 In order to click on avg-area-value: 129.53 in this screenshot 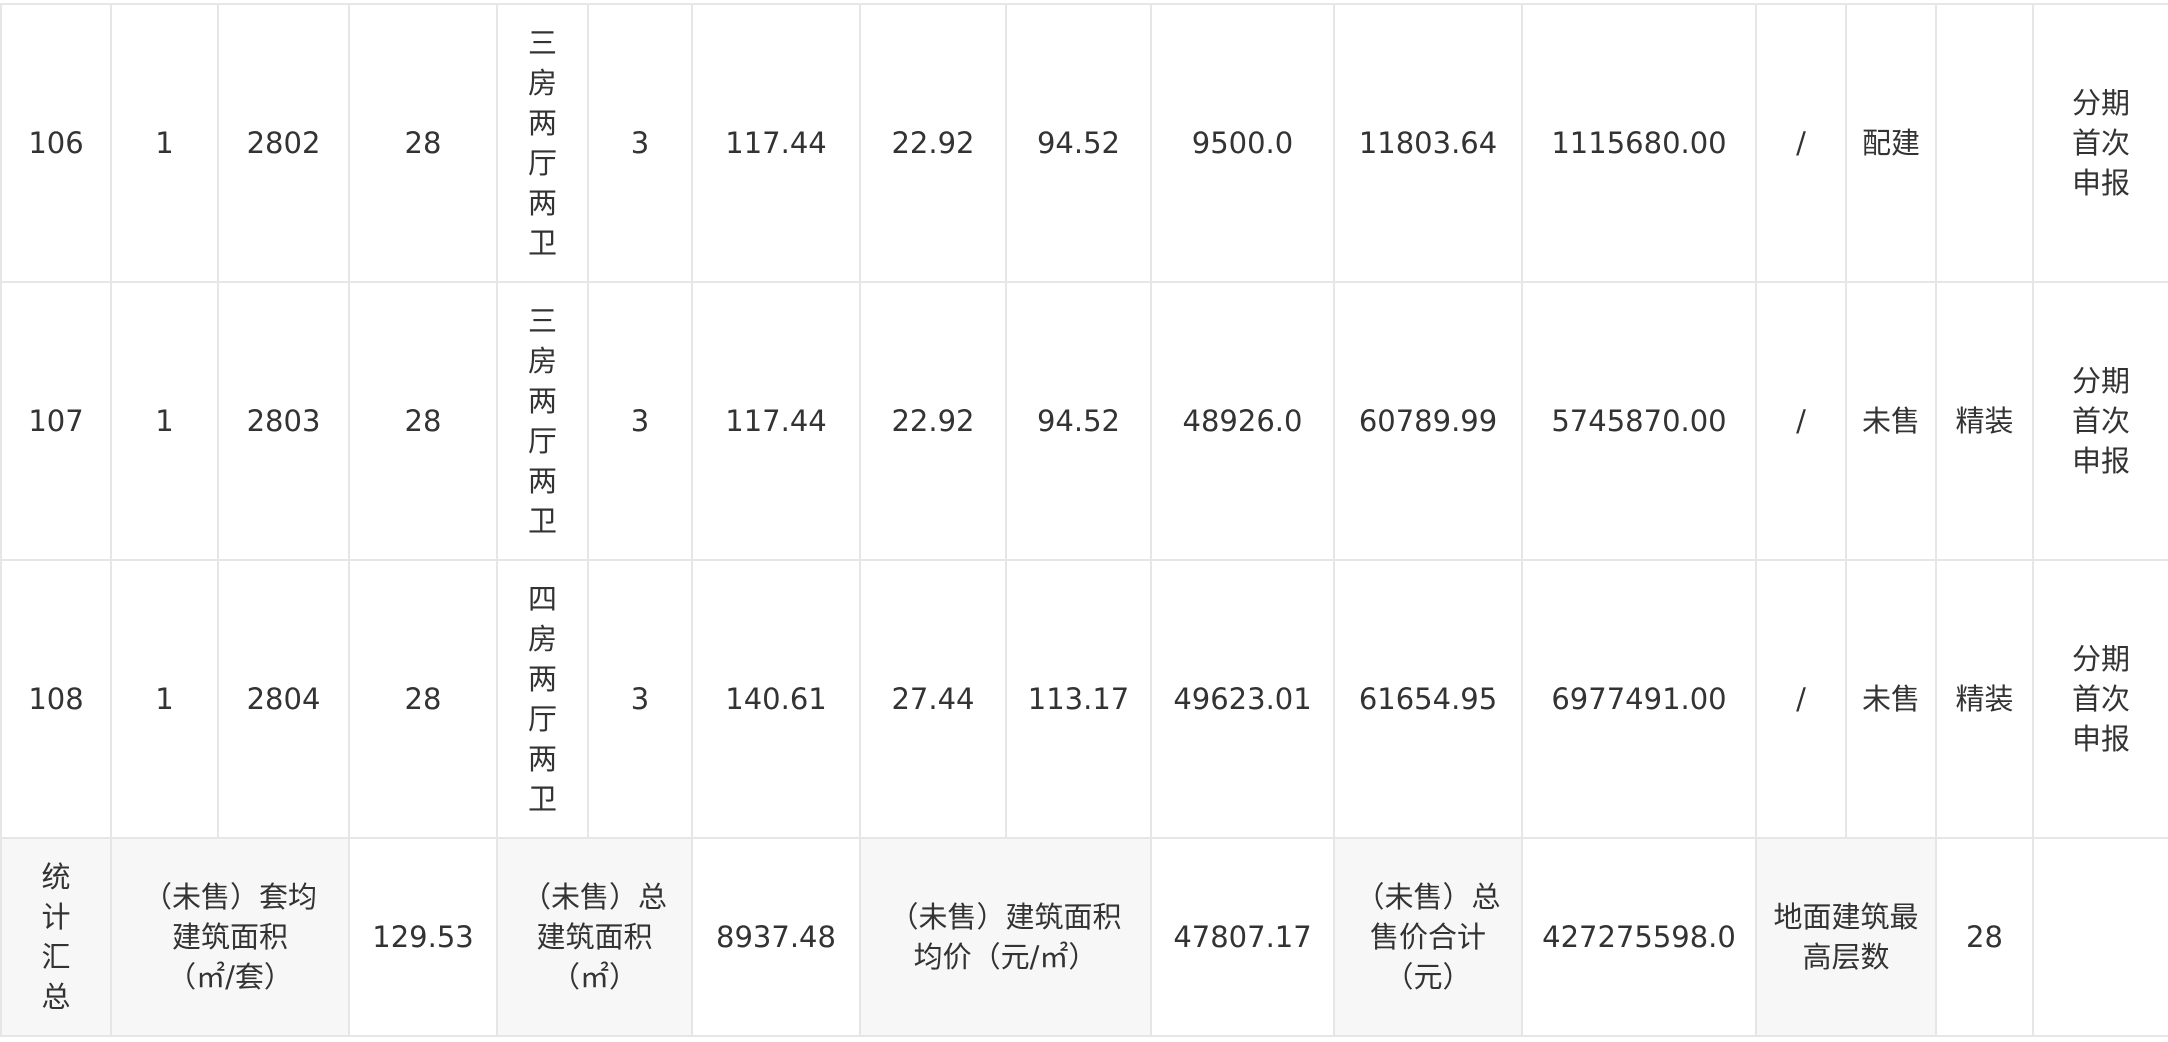, I will do `click(423, 937)`.